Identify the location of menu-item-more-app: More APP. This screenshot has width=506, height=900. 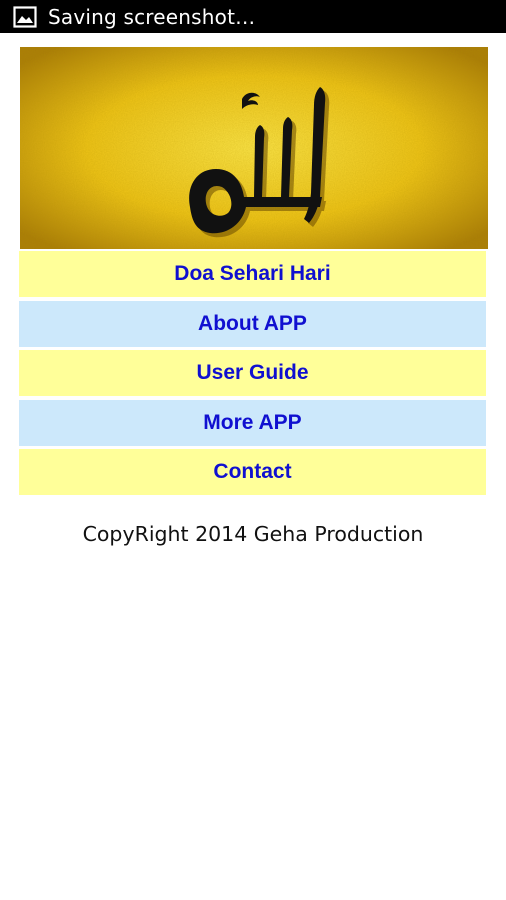
(252, 422).